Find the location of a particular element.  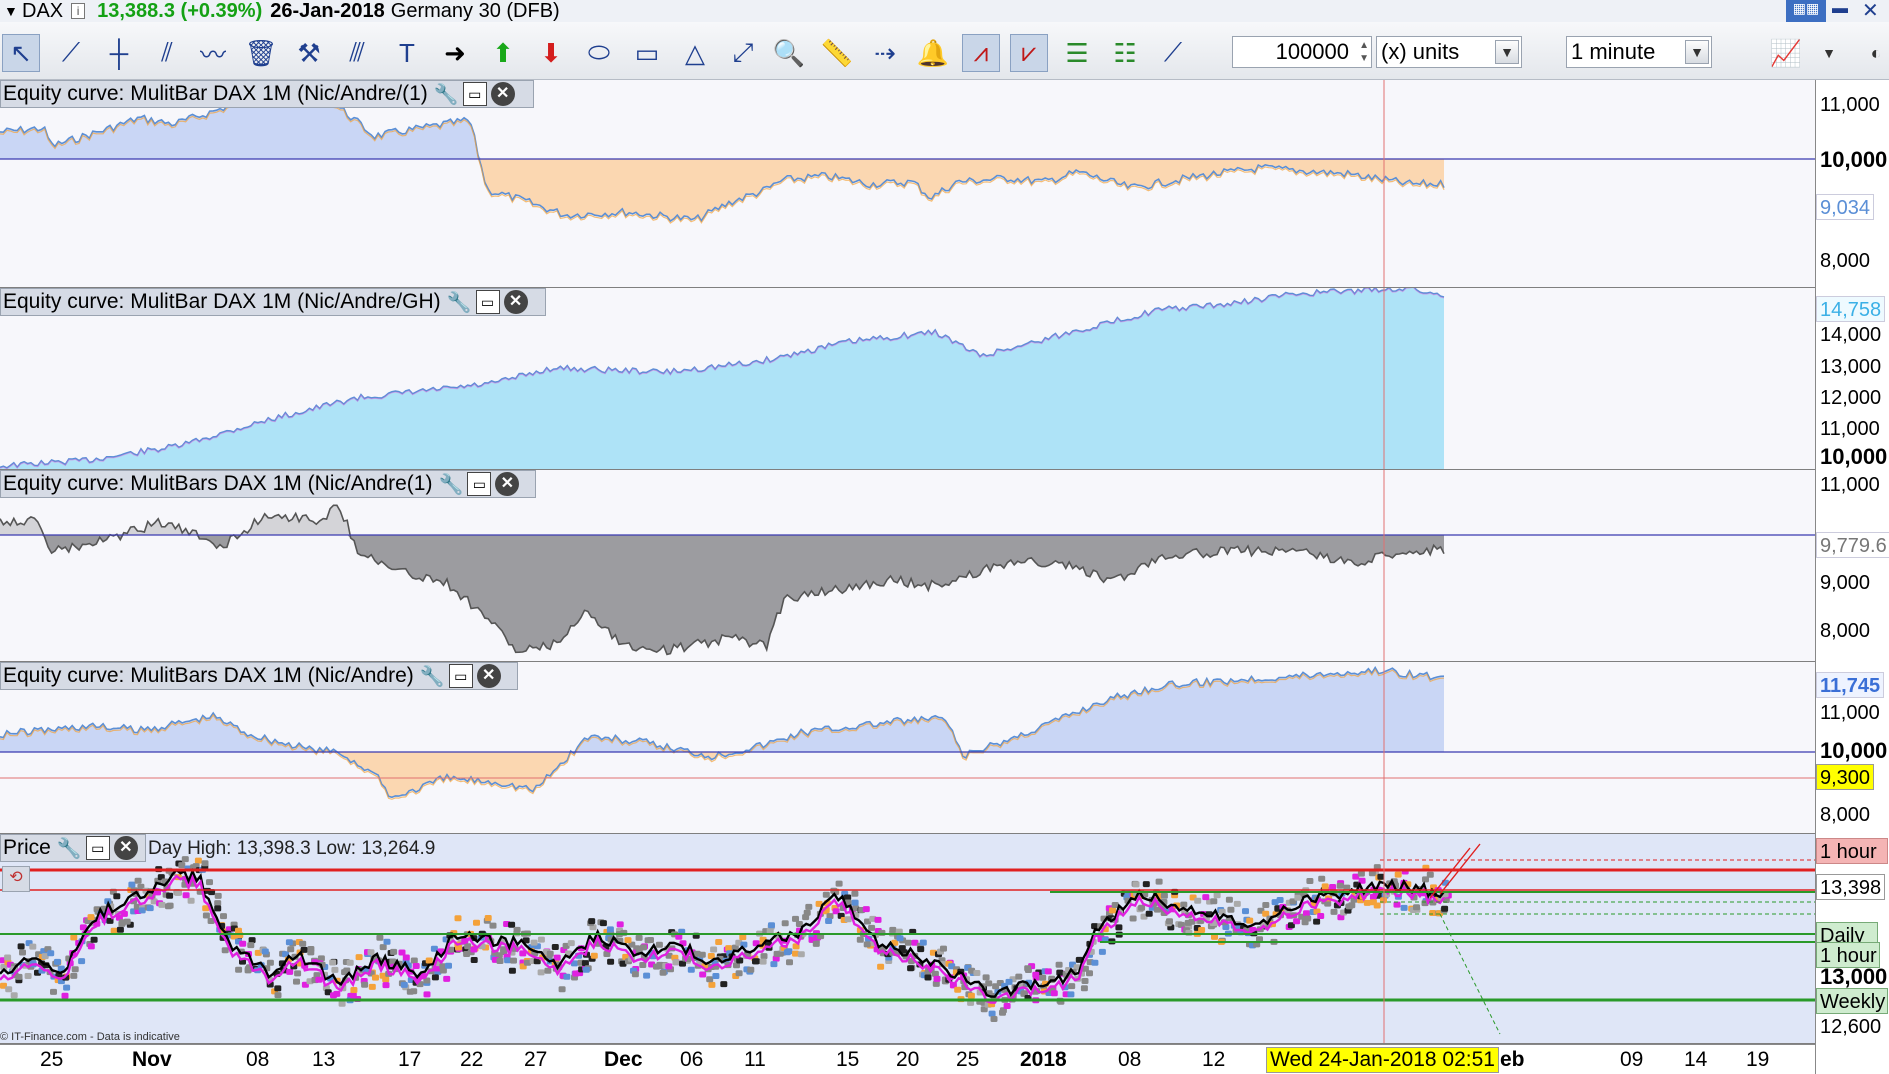

date-label: 09 is located at coordinates (1632, 1059).